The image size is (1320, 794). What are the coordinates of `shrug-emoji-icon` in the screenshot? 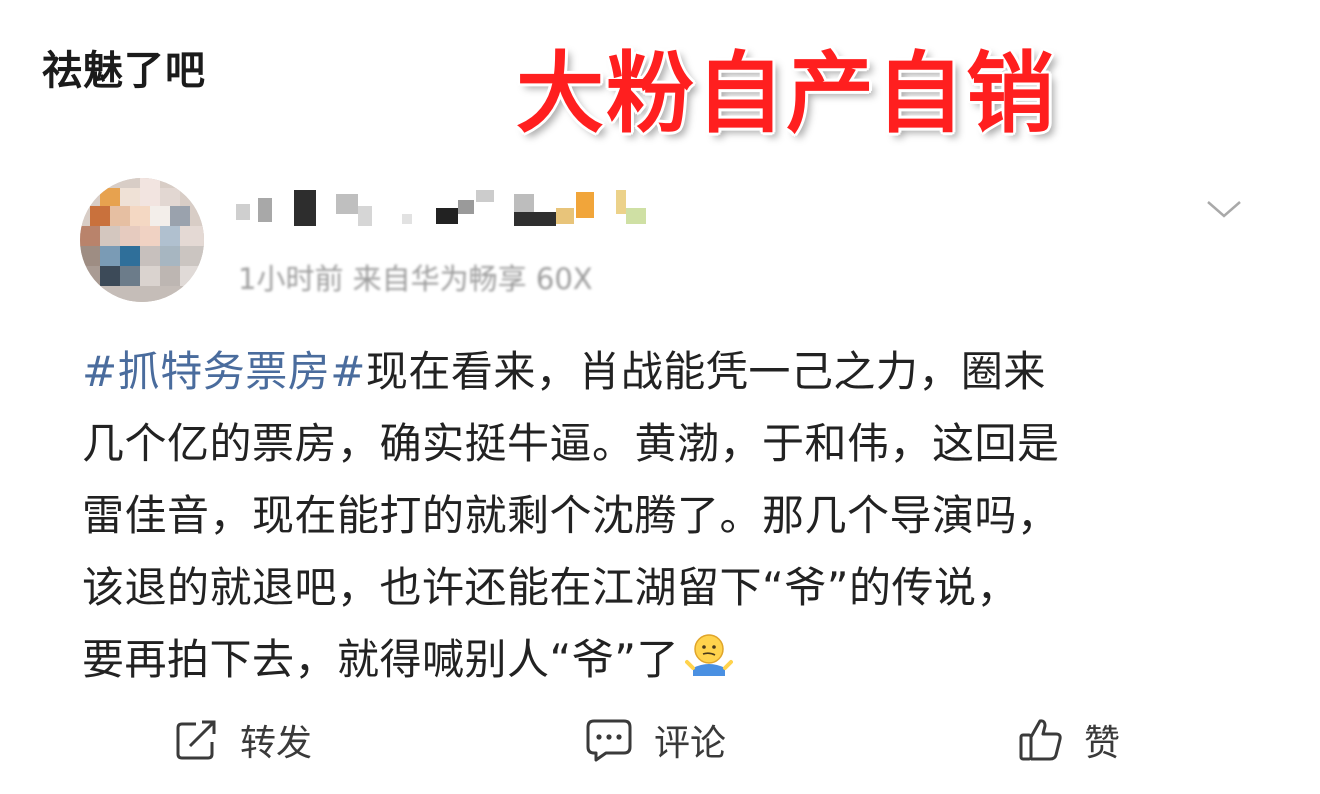 It's located at (709, 652).